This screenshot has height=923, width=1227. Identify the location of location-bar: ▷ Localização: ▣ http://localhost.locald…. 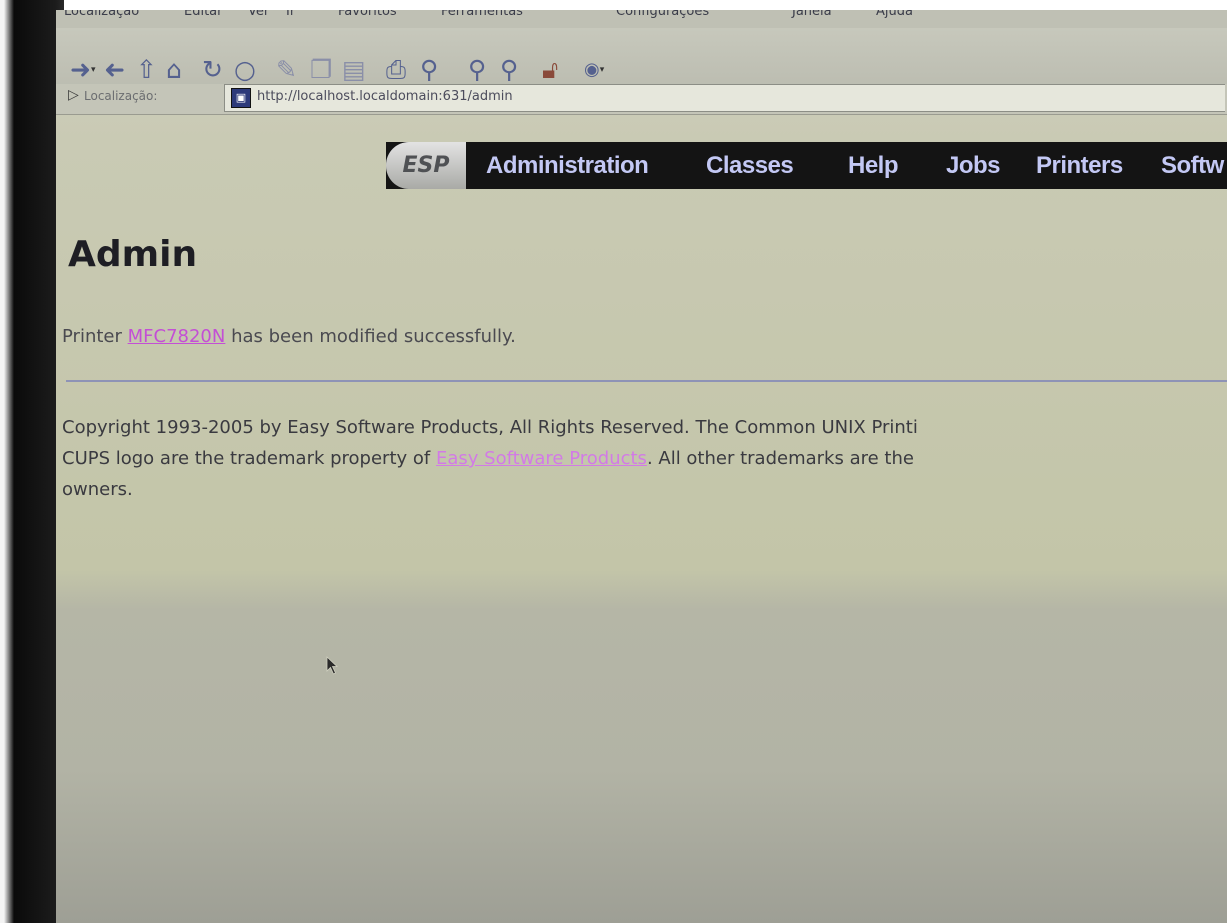
(641, 99).